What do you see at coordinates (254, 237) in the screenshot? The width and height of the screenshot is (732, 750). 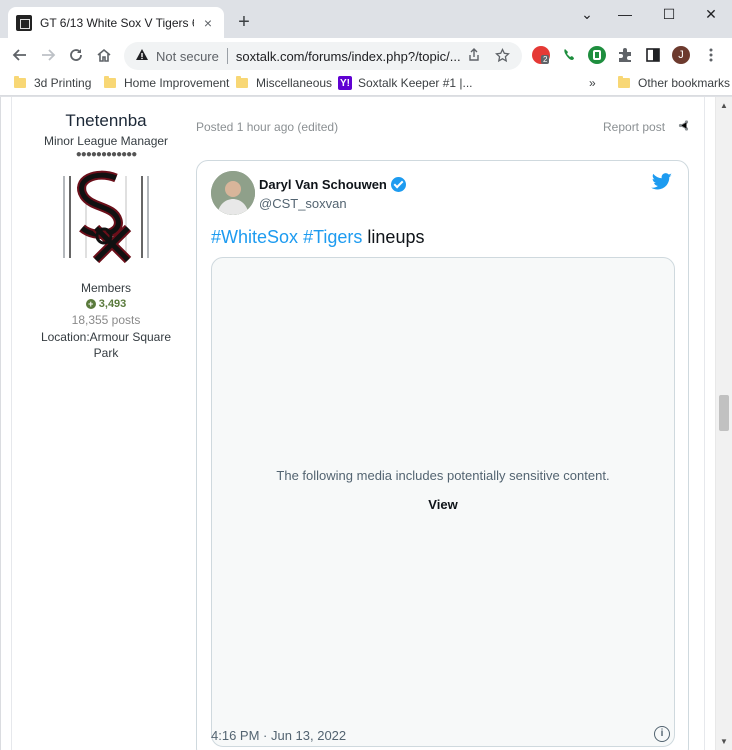 I see `hashtag-whitesox: #WhiteSox` at bounding box center [254, 237].